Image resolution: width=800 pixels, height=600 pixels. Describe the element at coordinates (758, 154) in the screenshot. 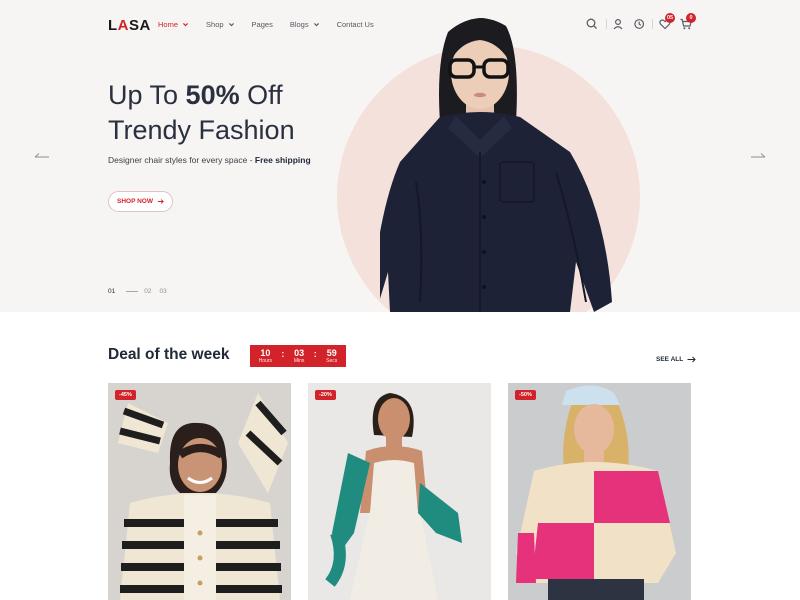

I see `next-slide-arrow-icon` at that location.